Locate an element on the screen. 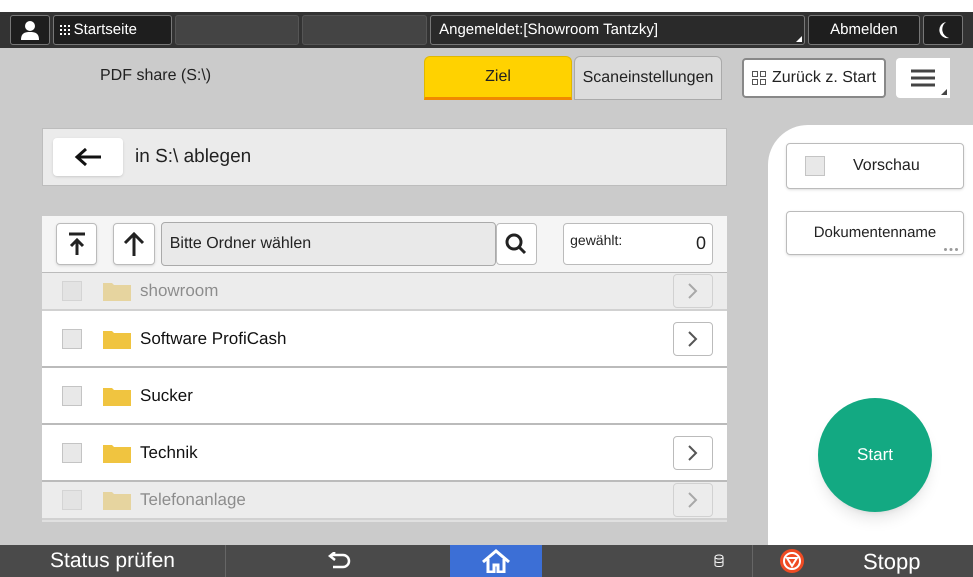 The height and width of the screenshot is (577, 973). folder-name: Software ProfiCash is located at coordinates (213, 339).